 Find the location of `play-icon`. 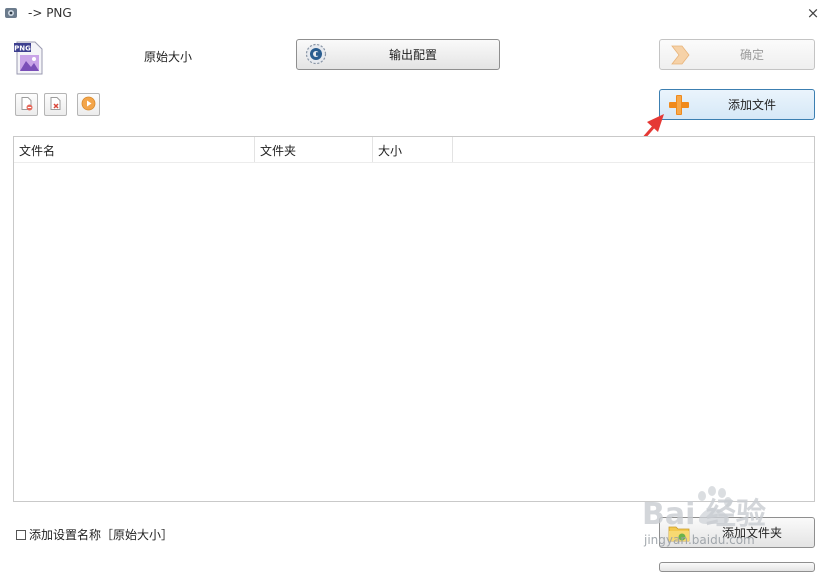

play-icon is located at coordinates (88, 105).